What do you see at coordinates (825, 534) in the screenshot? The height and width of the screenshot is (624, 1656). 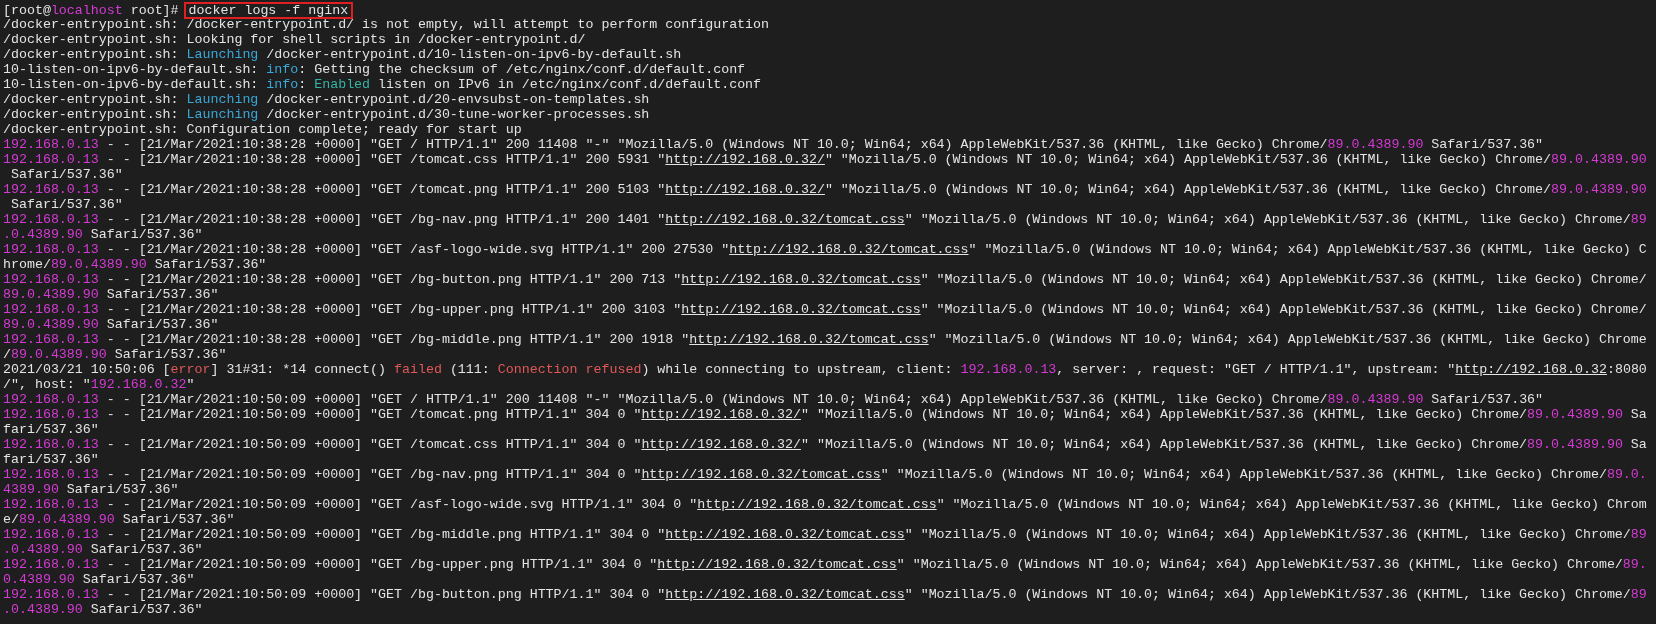 I see `log-line: 192.168.0.13 - - [21/Mar/2021:10:50:09 +0000] "GET /bg-middle.png HTTP/1.1" 304 0 "http://192.168.0.32/tomcat.css" "Mozilla/5.0 (Windows NT 10.0; Win64; x64) AppleWebKit/537.36 (KHTML, like Gecko) Chrome/89` at bounding box center [825, 534].